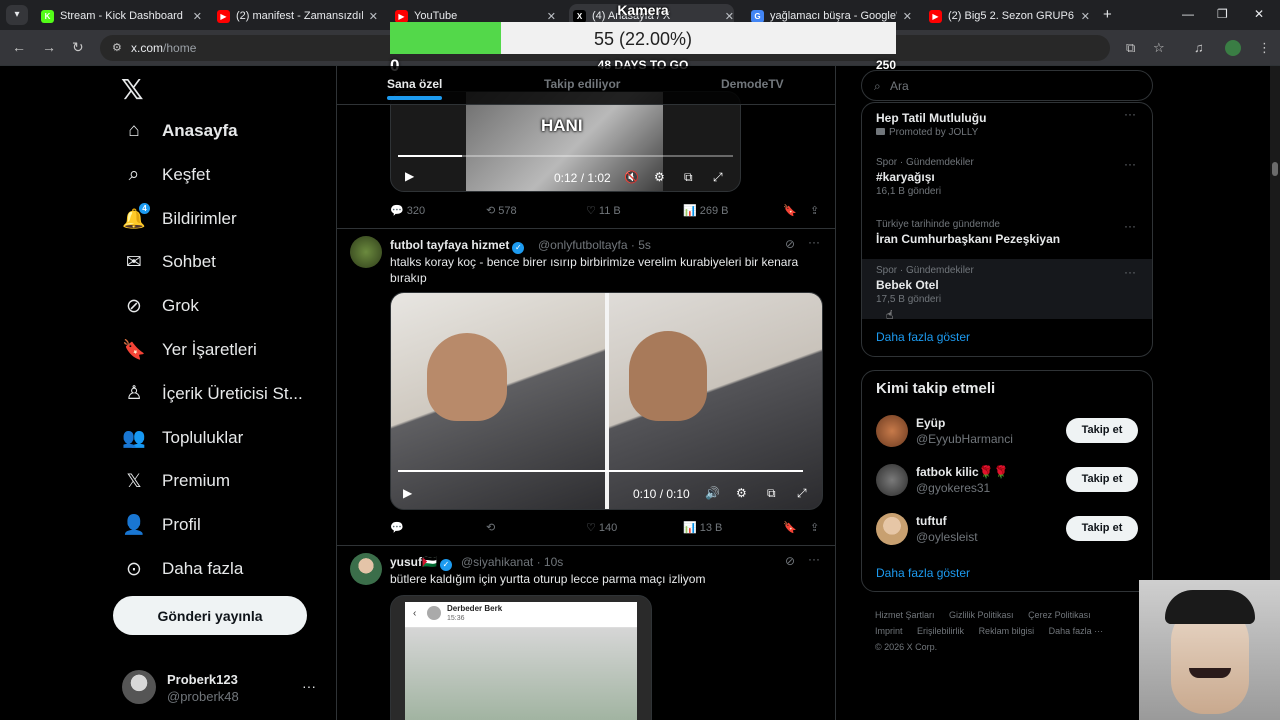 This screenshot has width=1280, height=720. Describe the element at coordinates (931, 123) in the screenshot. I see `trend-item: Hep Tatil Mutluluğu Promoted by JOLLY` at that location.